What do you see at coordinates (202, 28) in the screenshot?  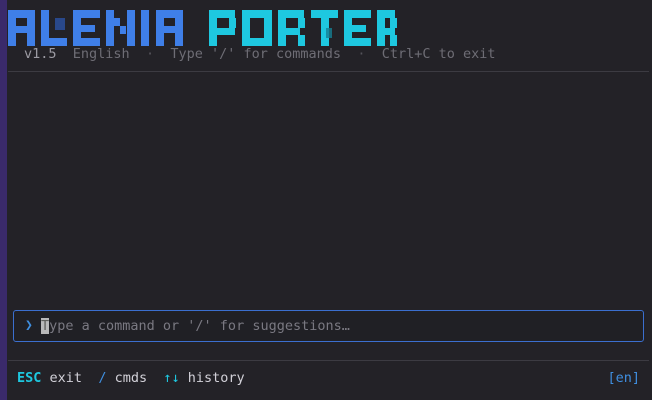 I see `app-logo` at bounding box center [202, 28].